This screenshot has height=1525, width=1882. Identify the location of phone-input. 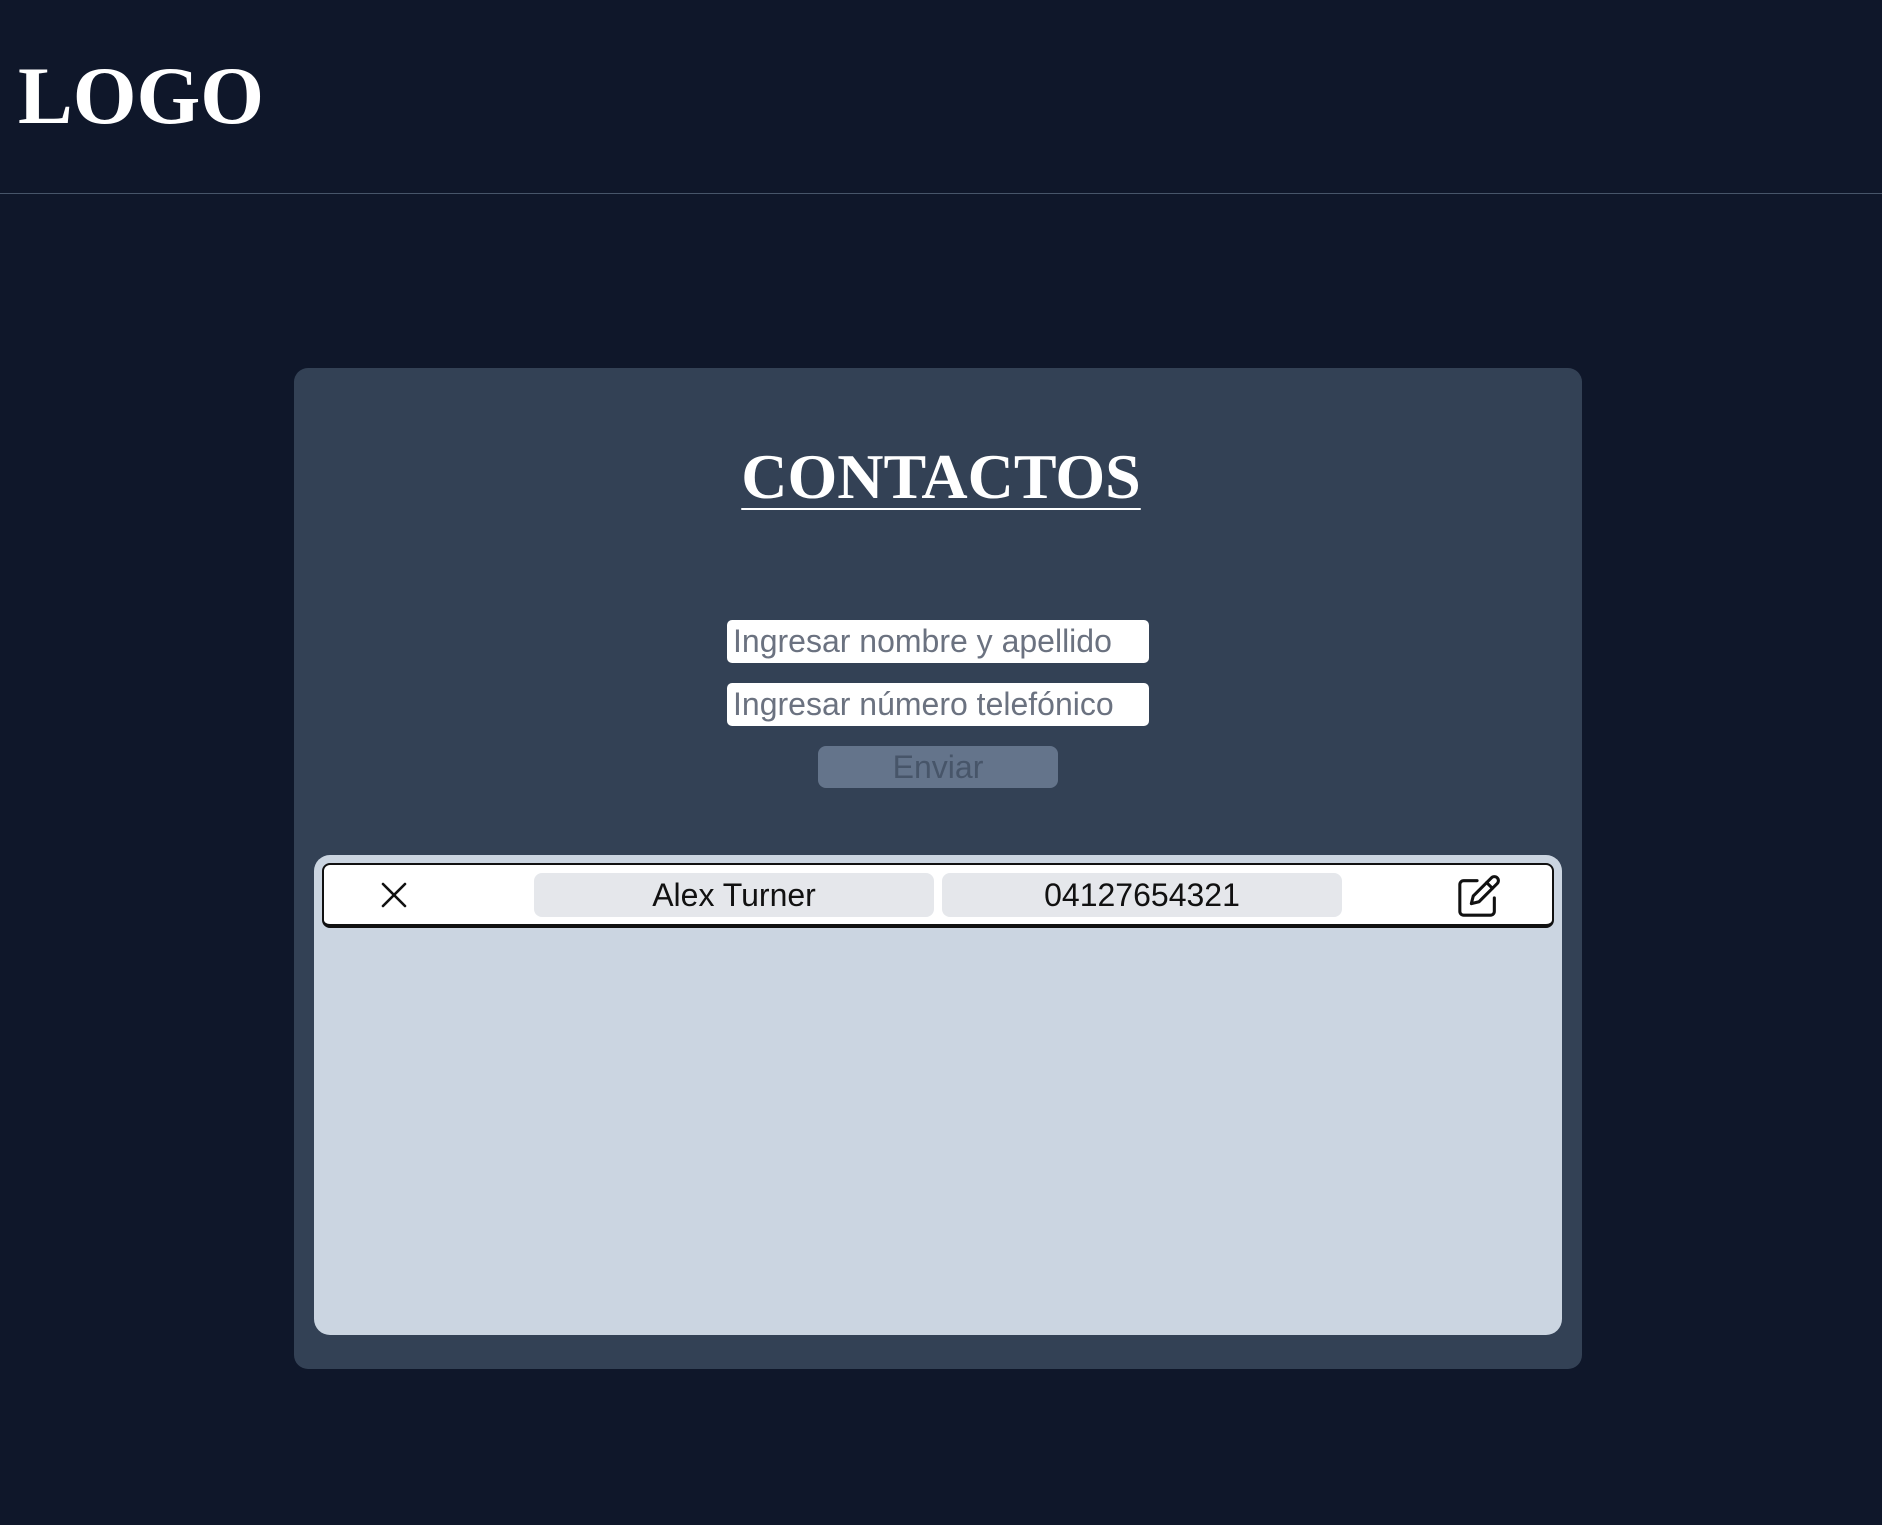
(938, 704).